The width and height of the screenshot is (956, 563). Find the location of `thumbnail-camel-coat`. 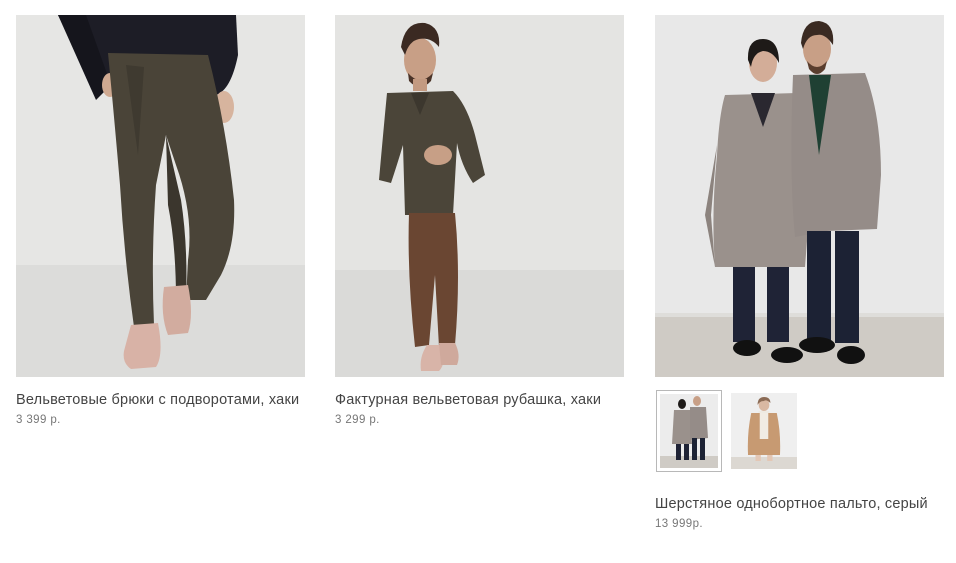

thumbnail-camel-coat is located at coordinates (764, 431).